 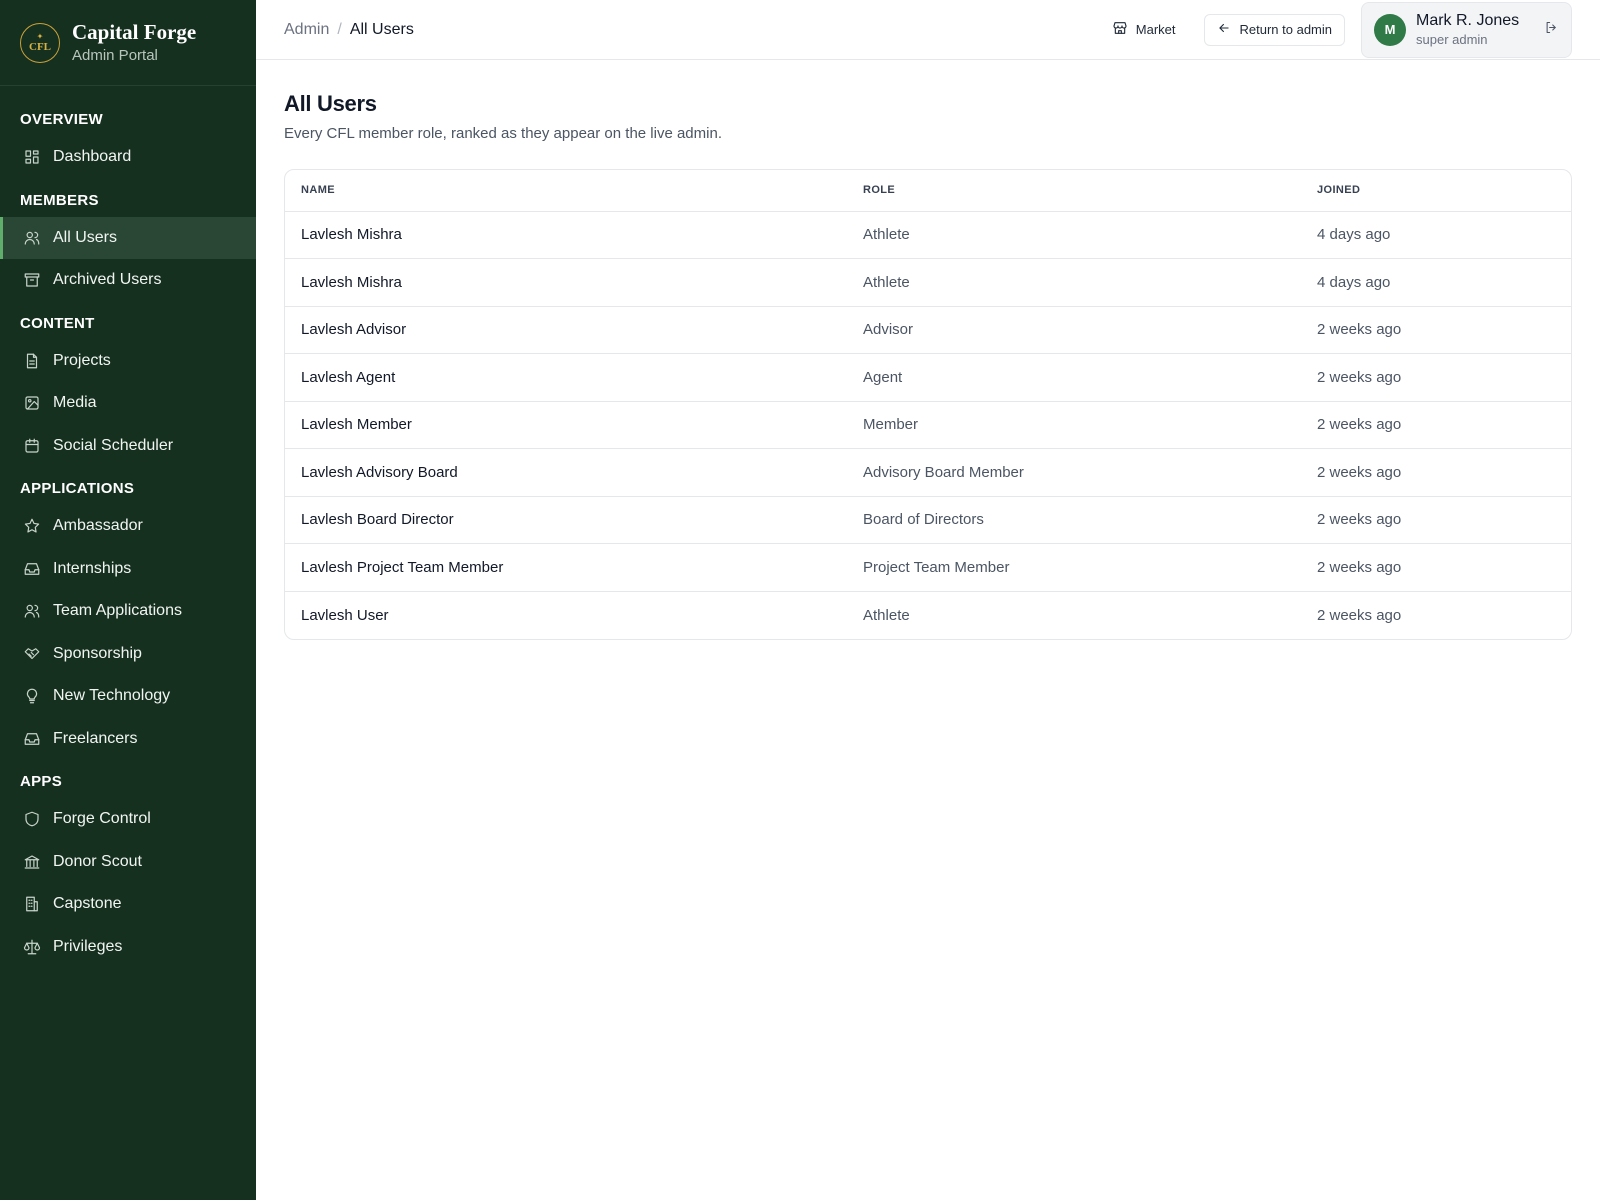 I want to click on market-label: Market, so click(x=1155, y=29).